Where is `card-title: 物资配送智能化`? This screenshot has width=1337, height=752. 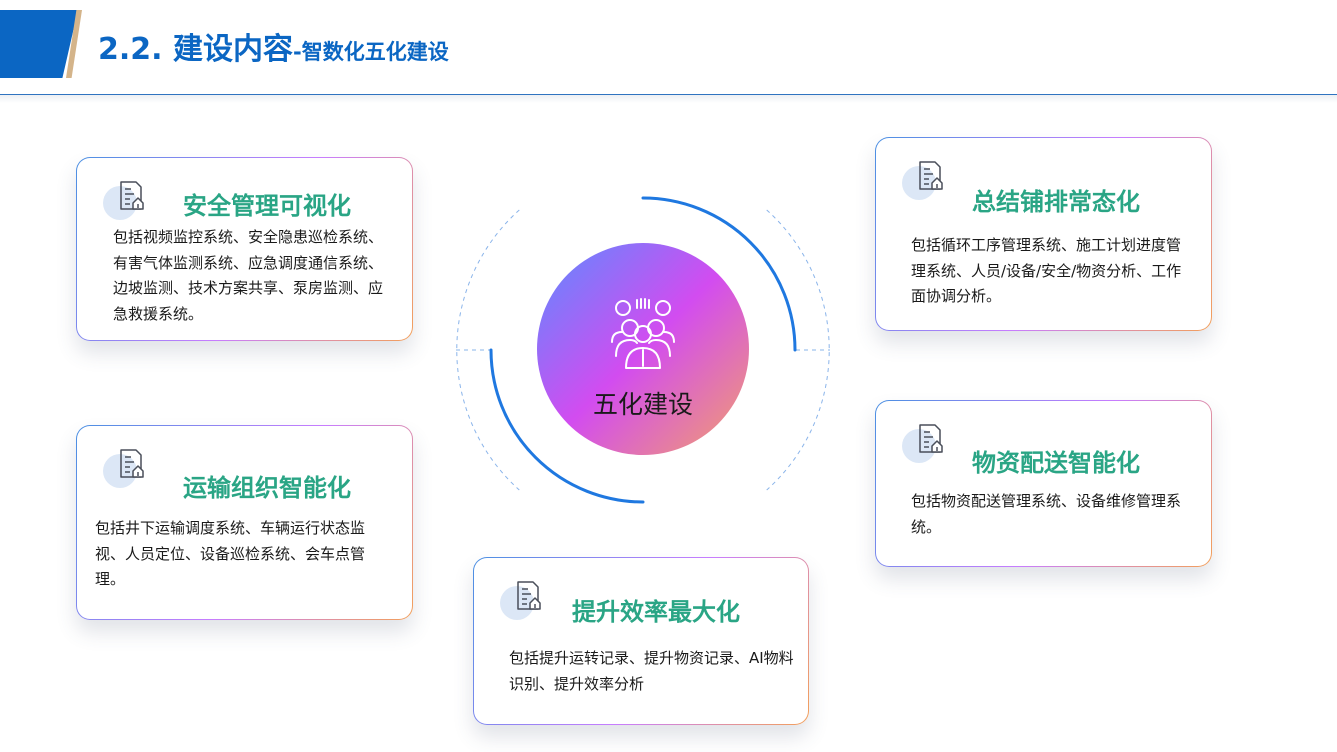
card-title: 物资配送智能化 is located at coordinates (1056, 463).